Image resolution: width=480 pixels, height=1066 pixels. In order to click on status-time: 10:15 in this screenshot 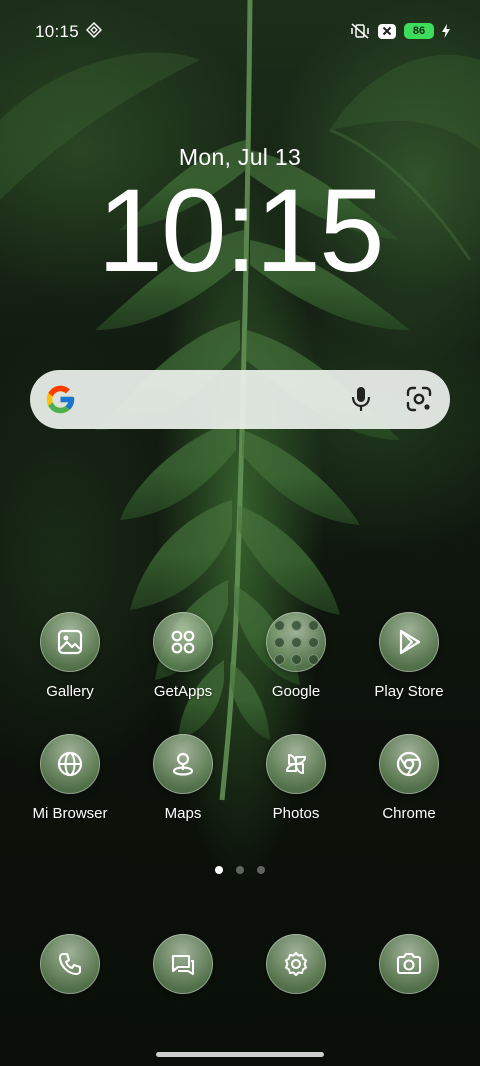, I will do `click(57, 31)`.